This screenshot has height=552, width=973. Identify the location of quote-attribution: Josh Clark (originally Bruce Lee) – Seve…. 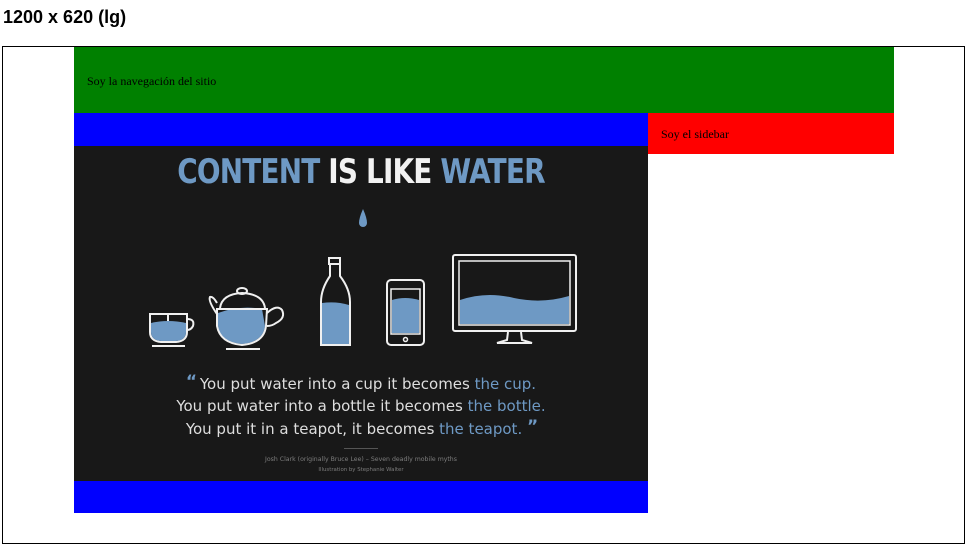
(361, 459).